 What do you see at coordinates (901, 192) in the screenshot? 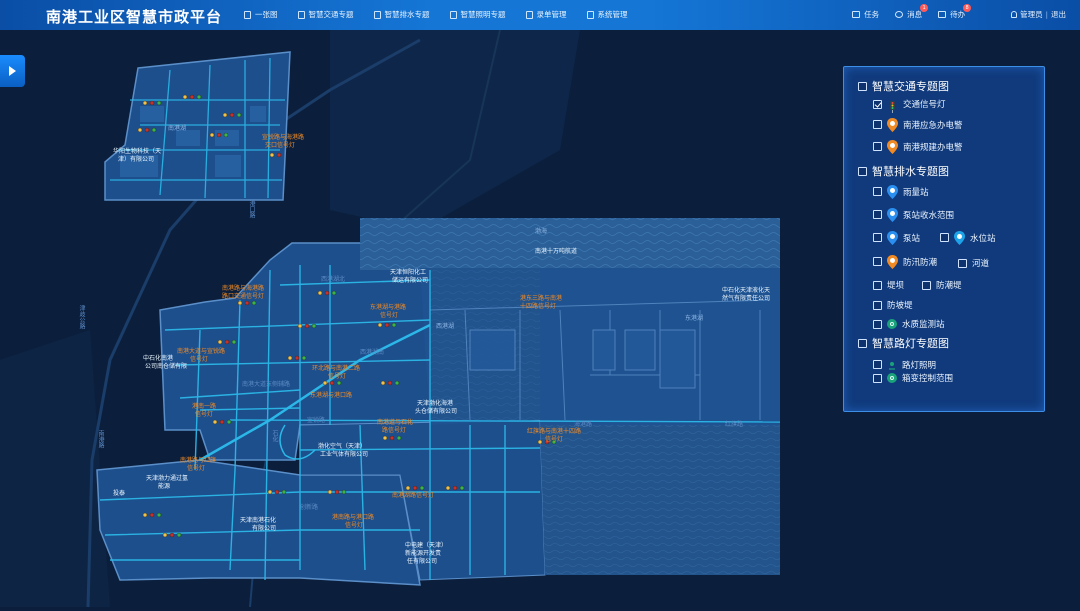
I see `legend-item-rain-station: 雨量站` at bounding box center [901, 192].